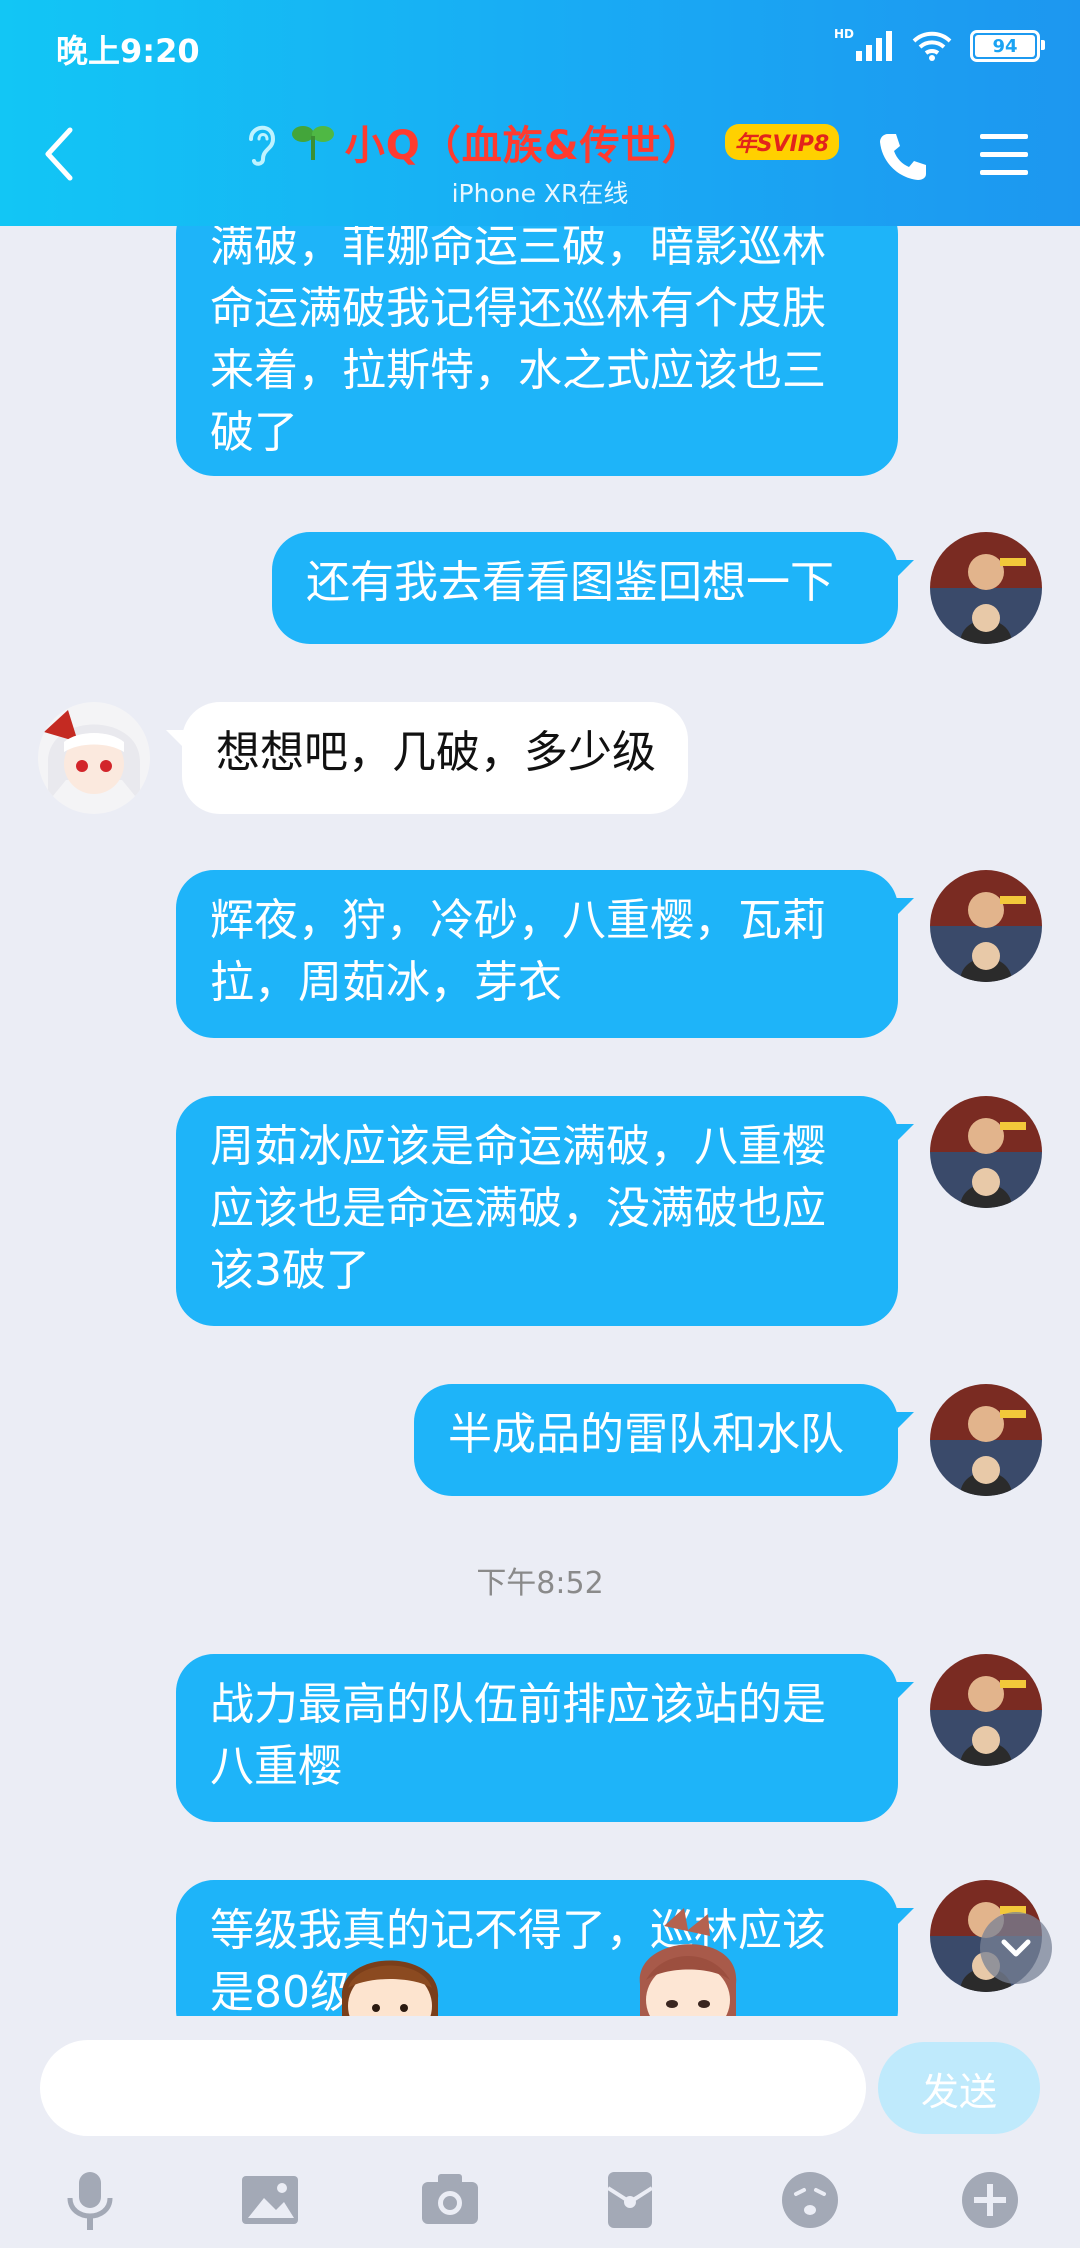 This screenshot has height=2248, width=1080. Describe the element at coordinates (453, 2088) in the screenshot. I see `message-input` at that location.